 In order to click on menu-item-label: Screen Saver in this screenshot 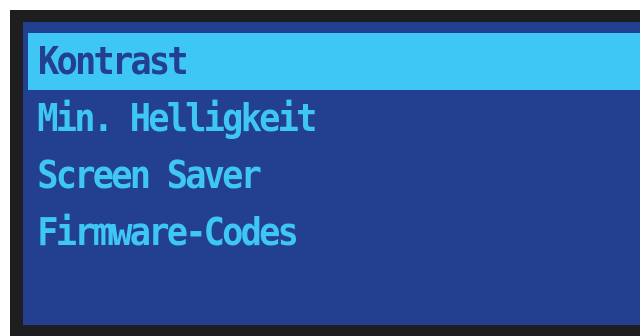, I will do `click(149, 175)`.